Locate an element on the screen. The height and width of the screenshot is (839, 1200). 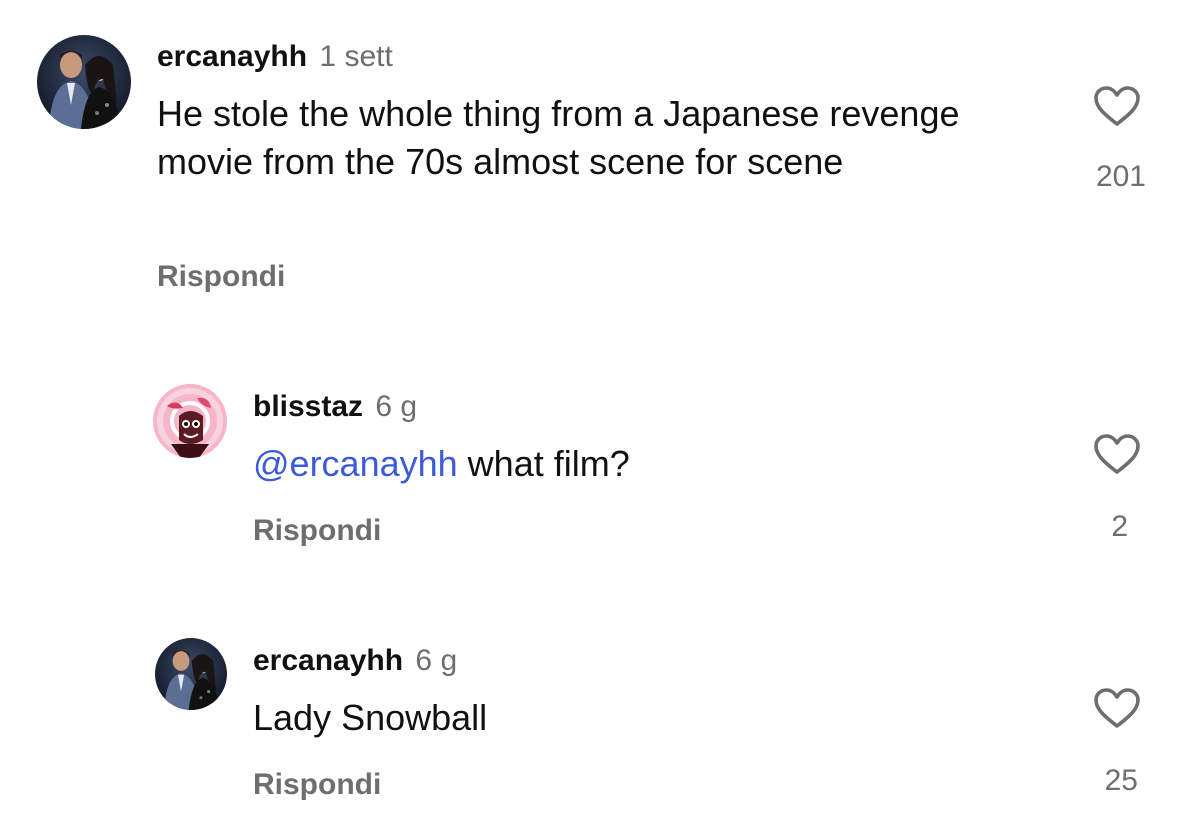
comment-header: ercanayhh 1 sett is located at coordinates (275, 57).